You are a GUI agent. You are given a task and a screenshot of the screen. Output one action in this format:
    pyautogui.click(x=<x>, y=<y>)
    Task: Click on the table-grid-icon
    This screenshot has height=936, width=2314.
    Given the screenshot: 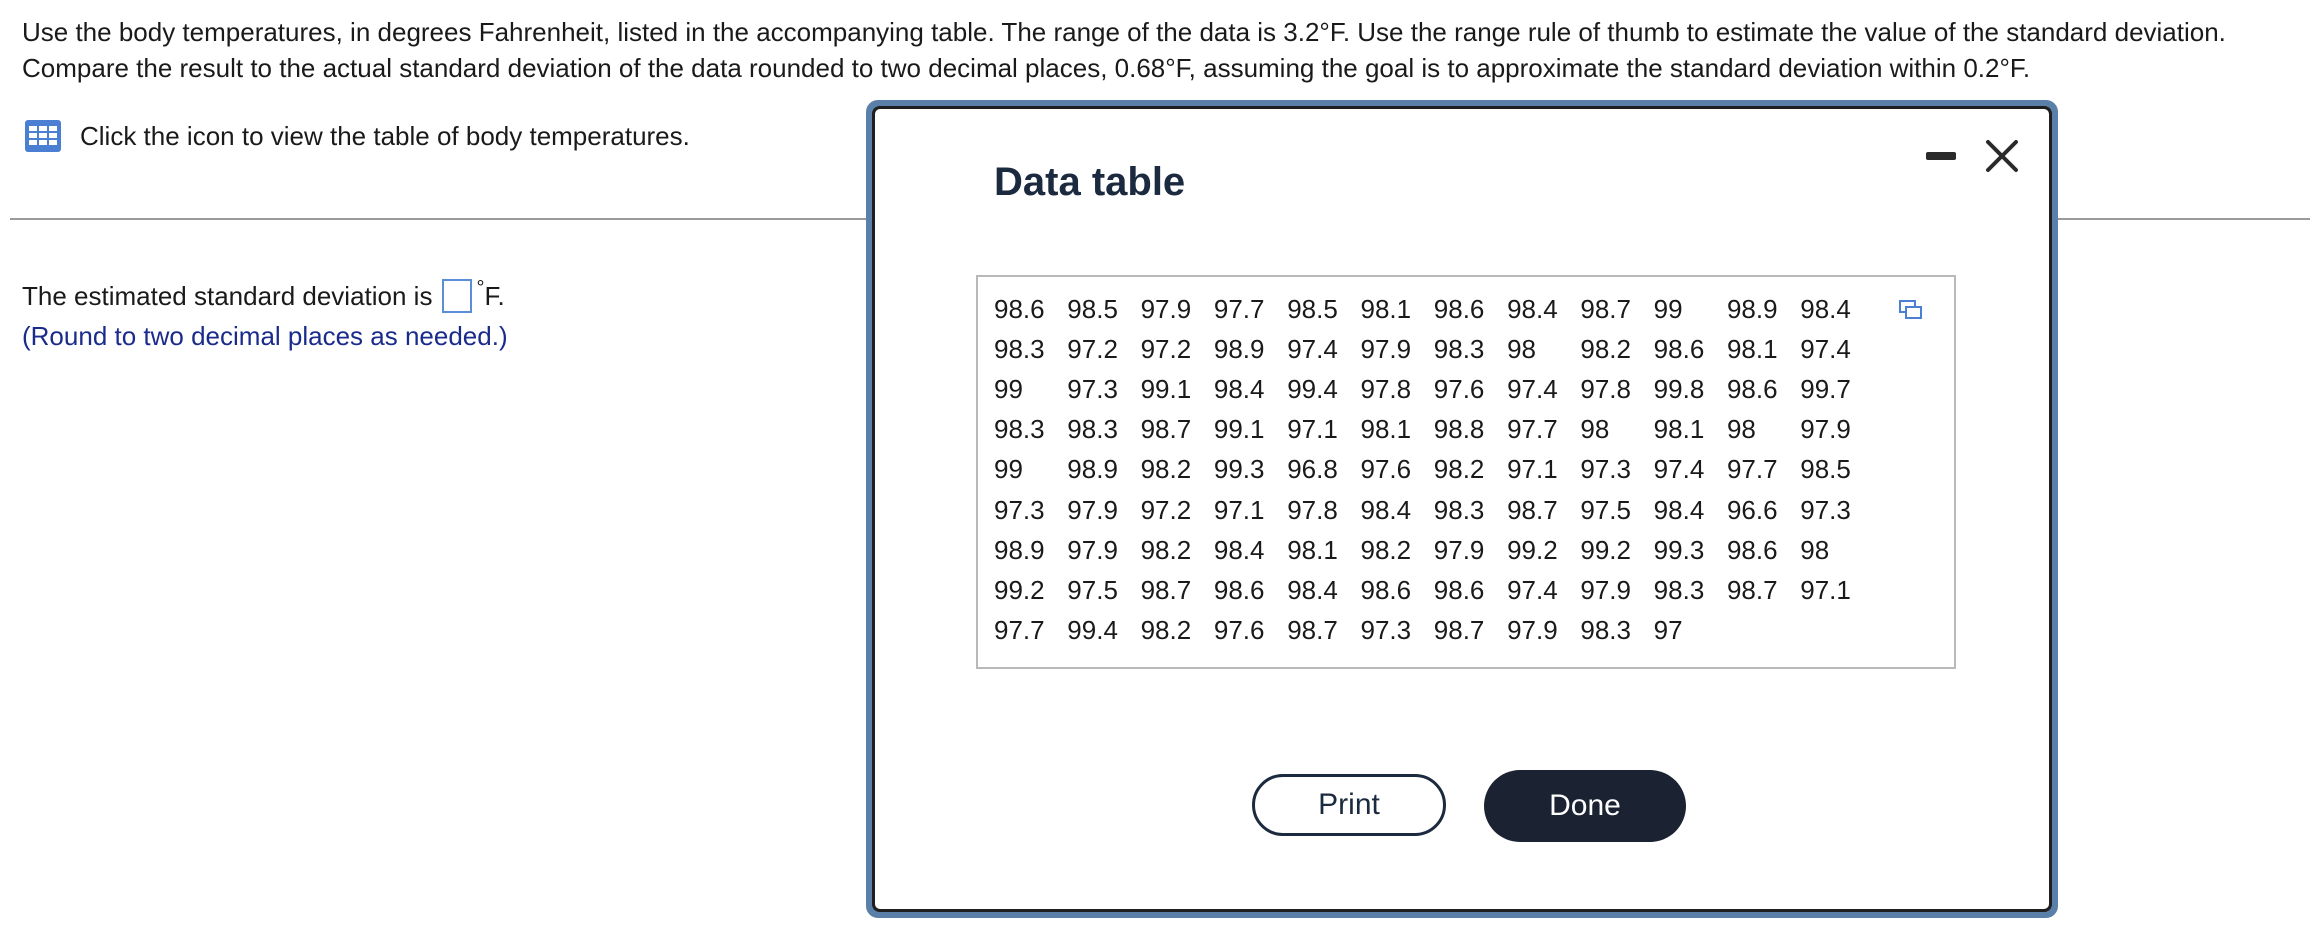 What is the action you would take?
    pyautogui.click(x=43, y=136)
    